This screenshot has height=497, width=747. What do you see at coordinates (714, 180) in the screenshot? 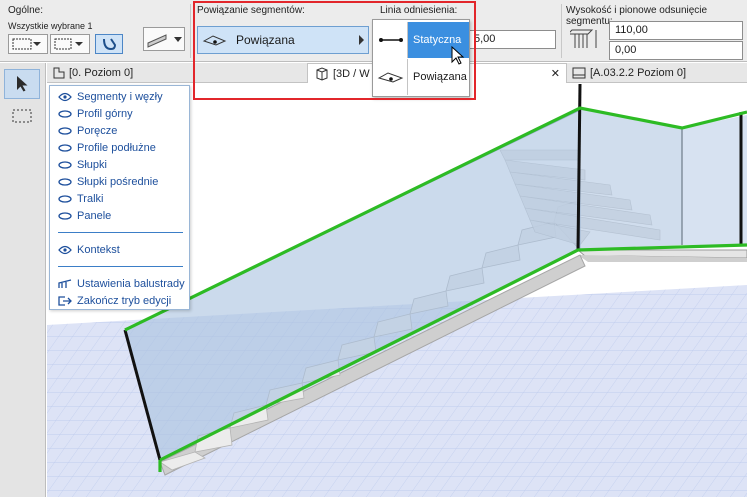
I see `glass-panel-side` at bounding box center [714, 180].